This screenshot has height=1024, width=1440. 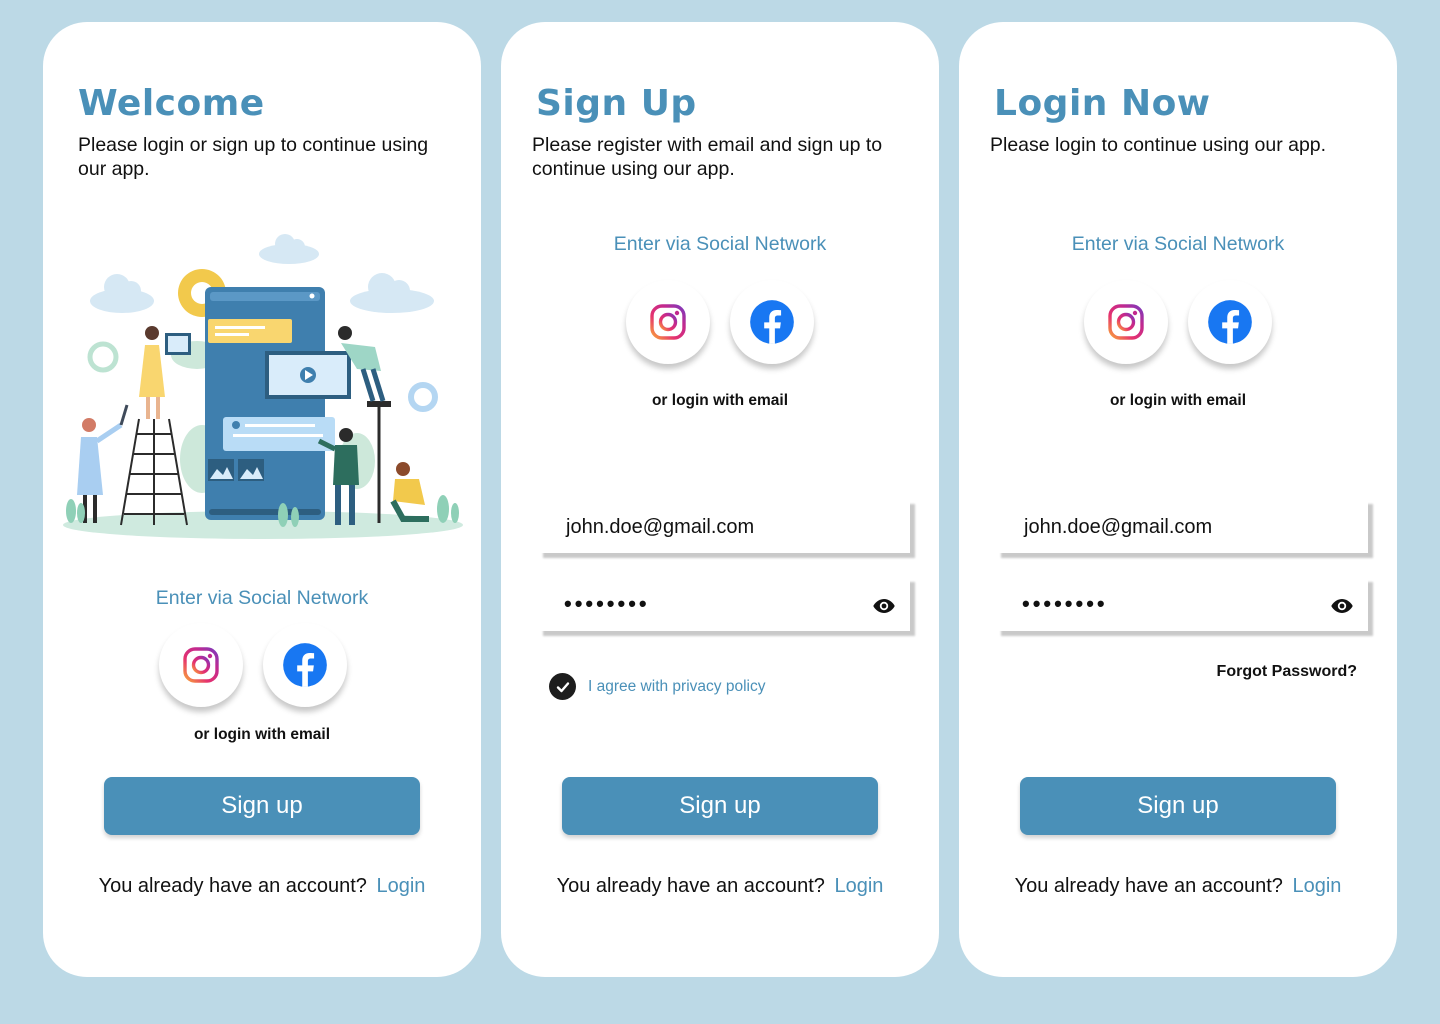 What do you see at coordinates (676, 687) in the screenshot?
I see `privacy-policy-label: I agree with privacy policy` at bounding box center [676, 687].